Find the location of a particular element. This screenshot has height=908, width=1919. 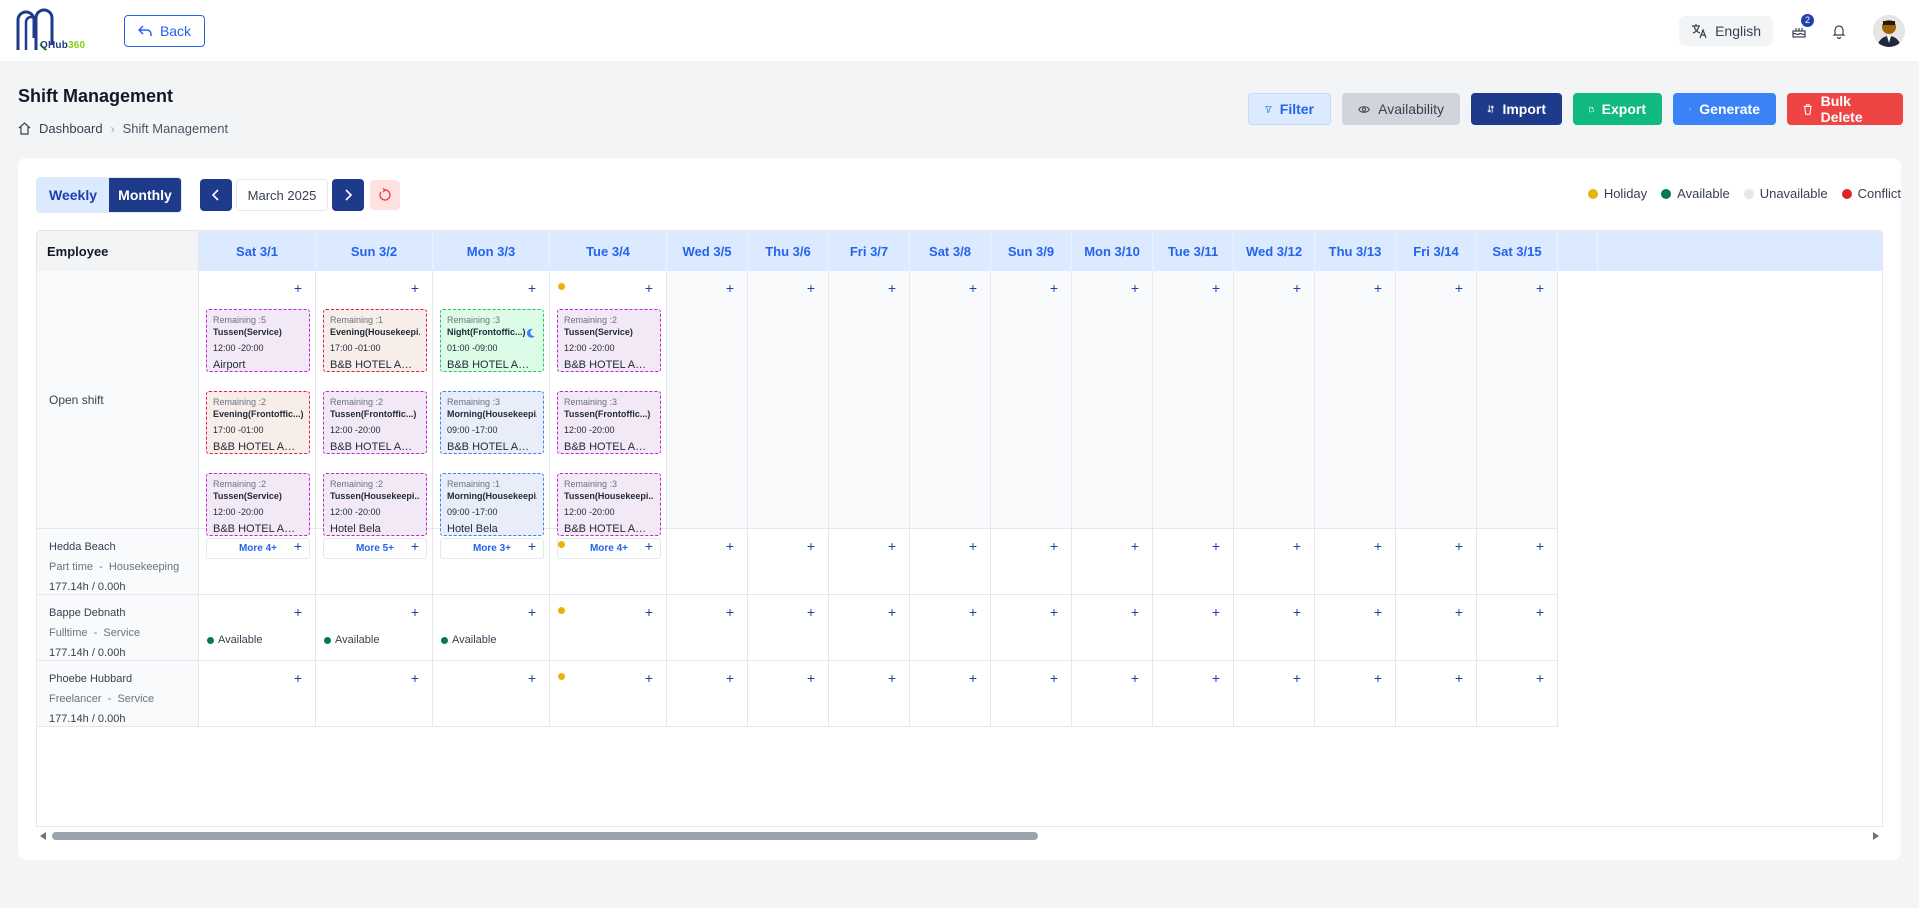

scroll-right-icon is located at coordinates (1876, 836).